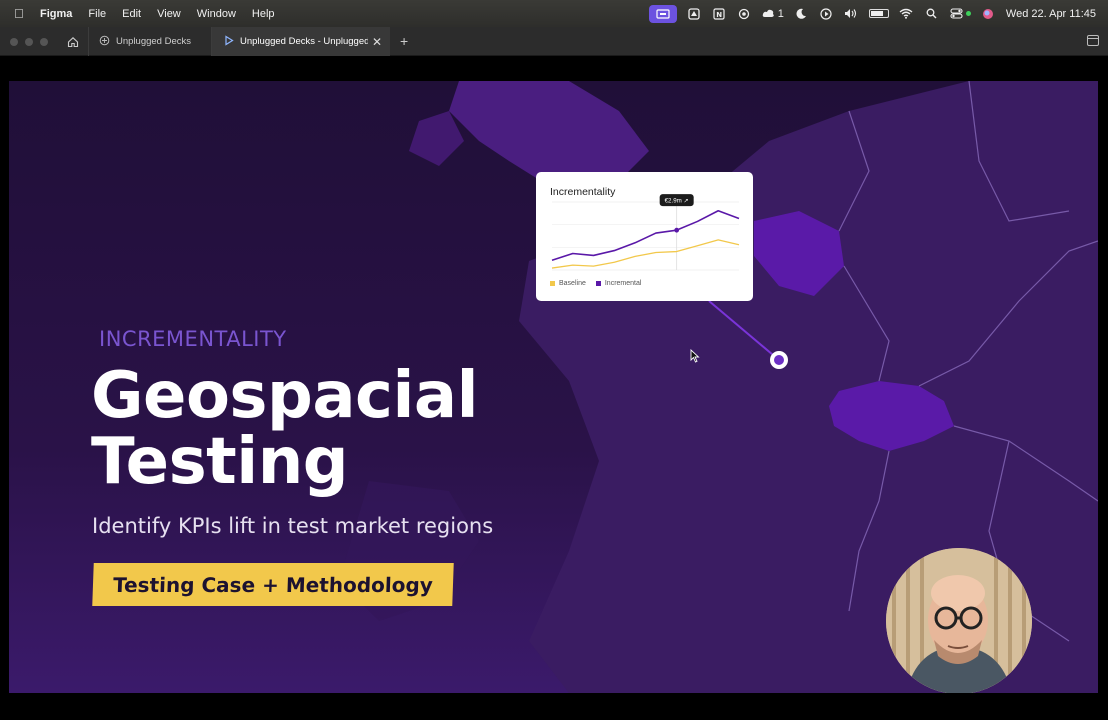 Image resolution: width=1108 pixels, height=720 pixels. Describe the element at coordinates (169, 14) in the screenshot. I see `menu-view: View` at that location.